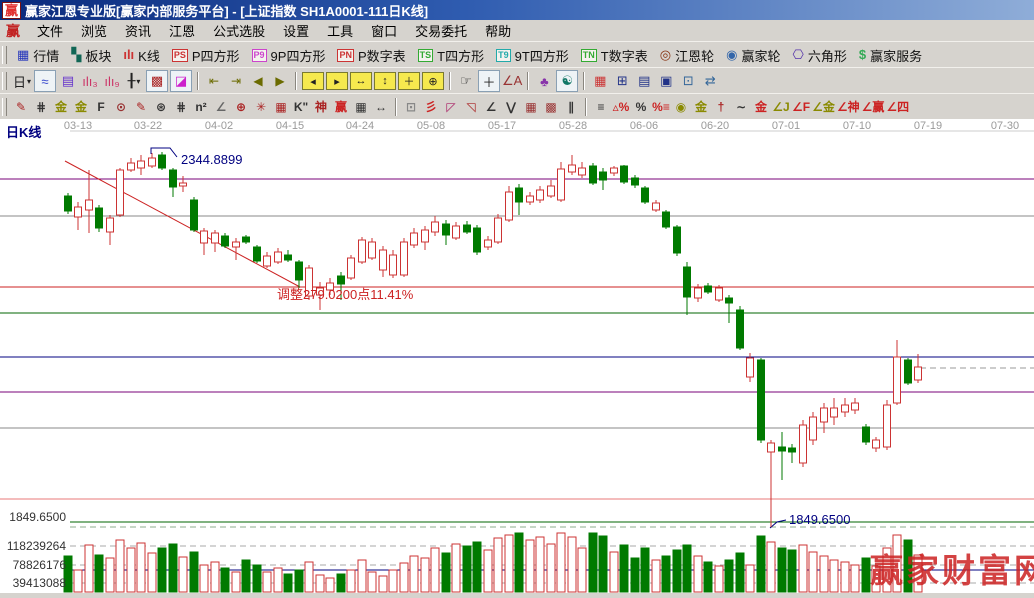 This screenshot has height=598, width=1034. I want to click on menu-tools: 工具, so click(340, 30).